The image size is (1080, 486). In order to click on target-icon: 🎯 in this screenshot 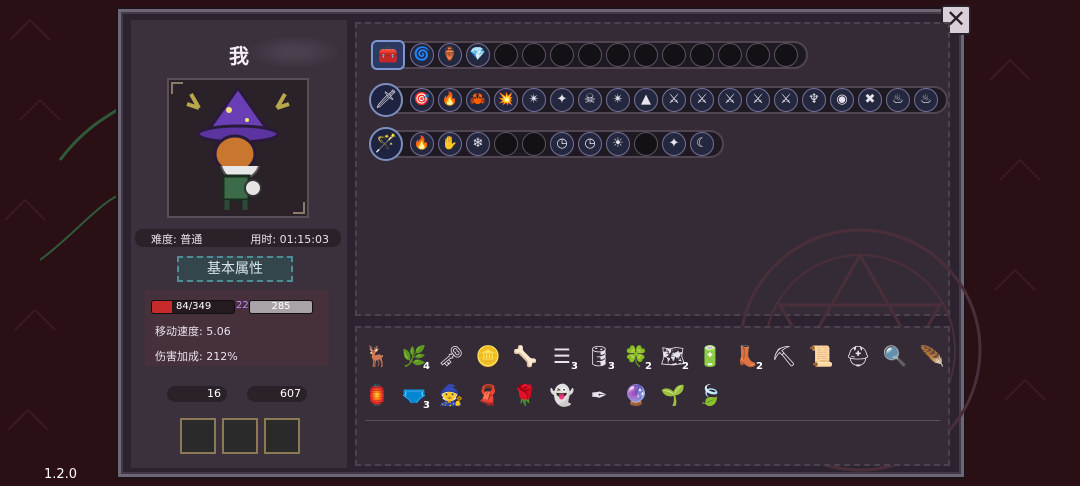, I will do `click(422, 100)`.